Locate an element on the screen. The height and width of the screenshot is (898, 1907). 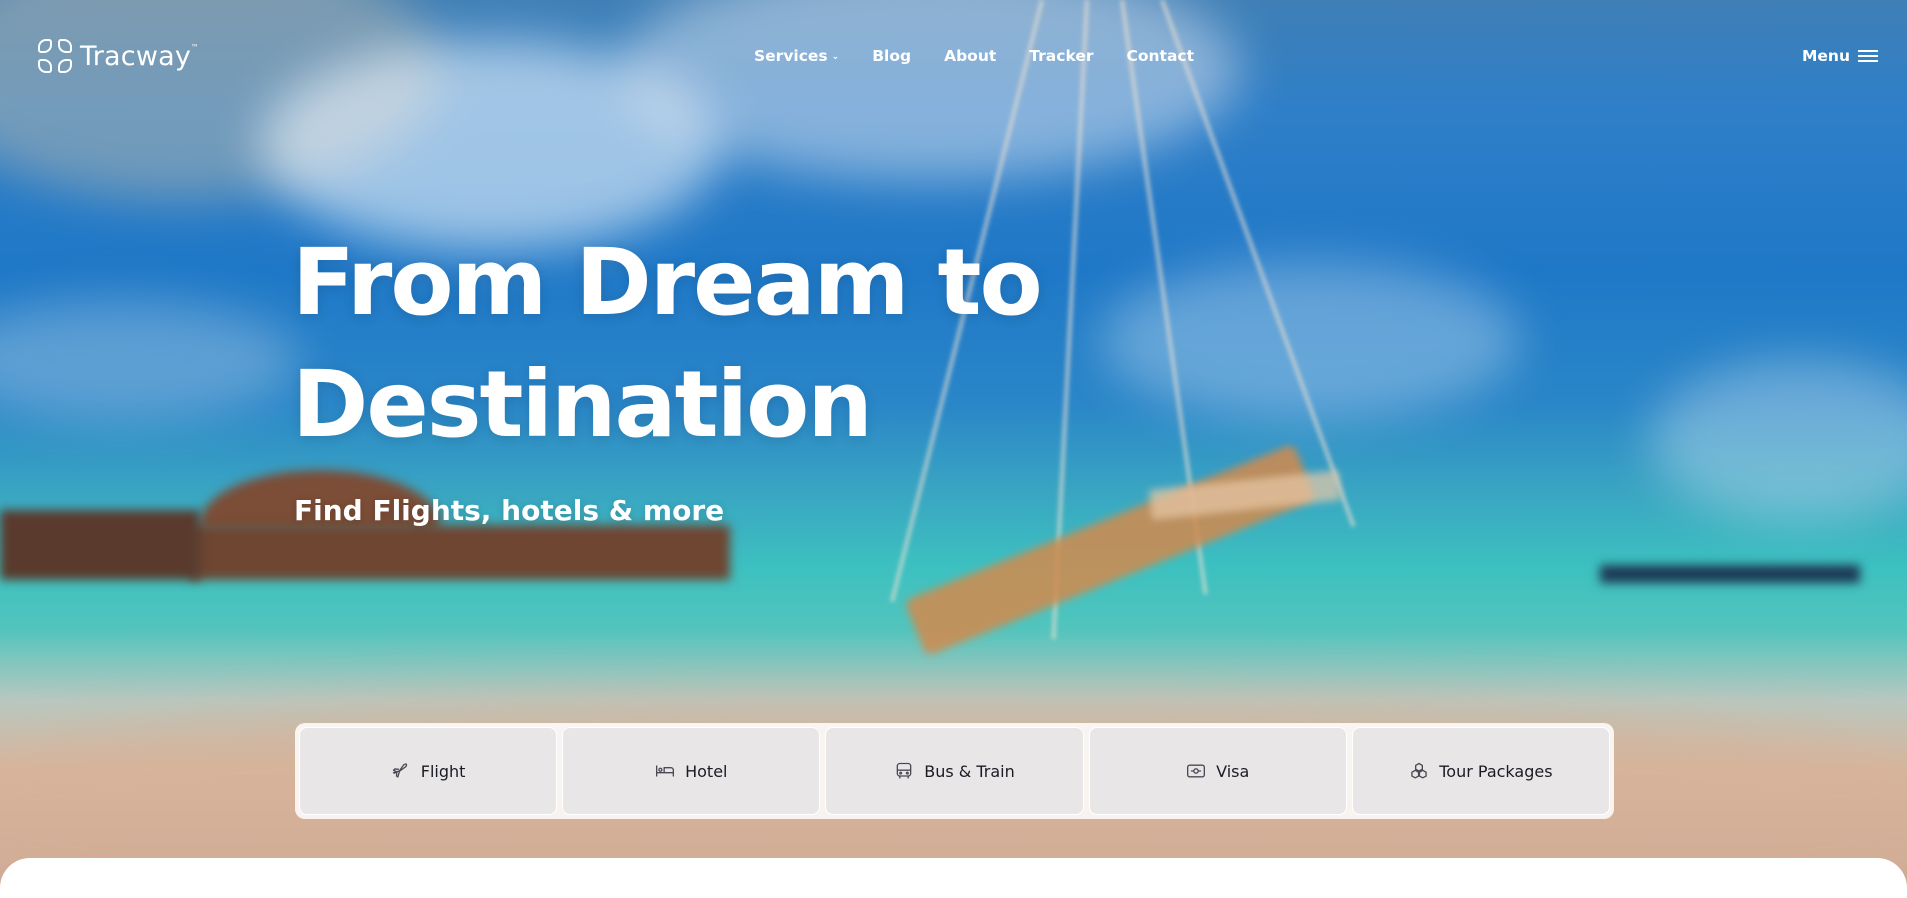
bus-icon is located at coordinates (904, 770).